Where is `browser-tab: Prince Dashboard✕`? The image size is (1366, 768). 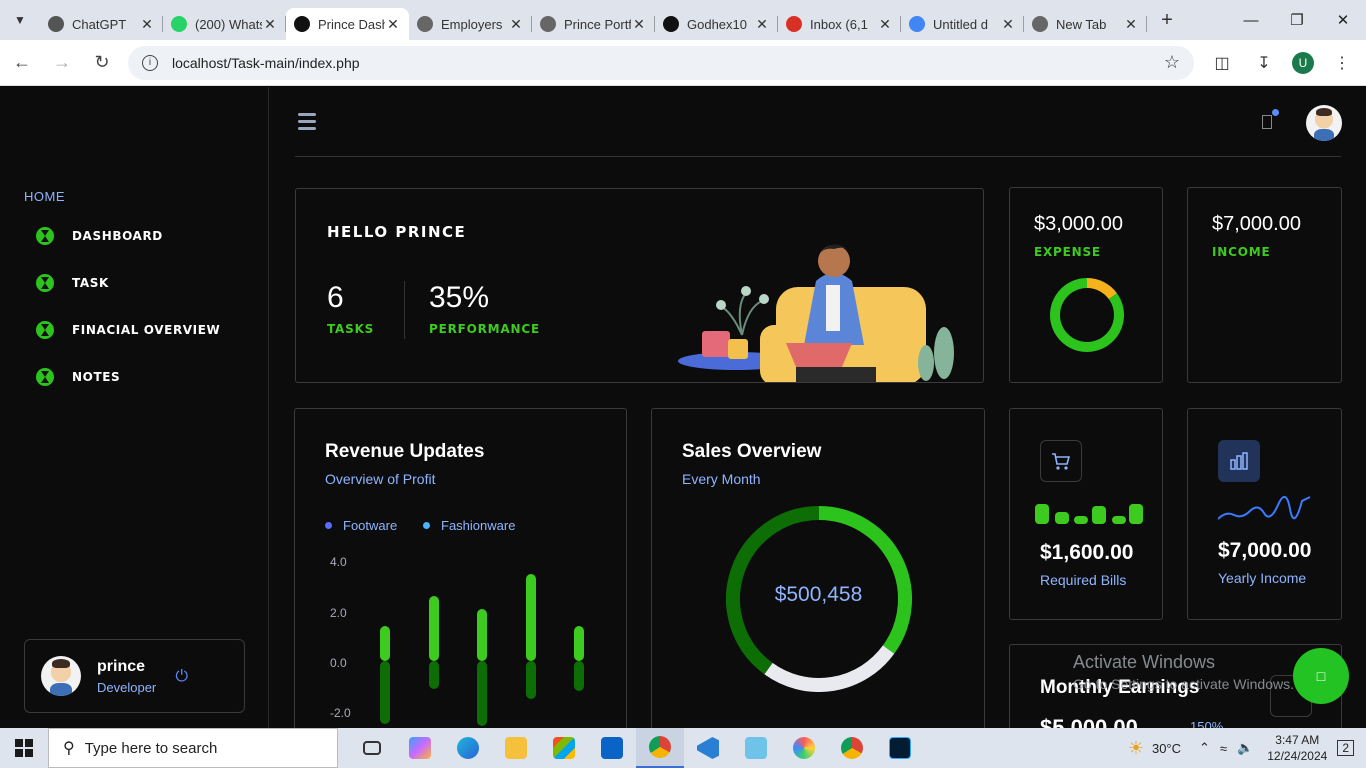 browser-tab: Prince Dashboard✕ is located at coordinates (347, 24).